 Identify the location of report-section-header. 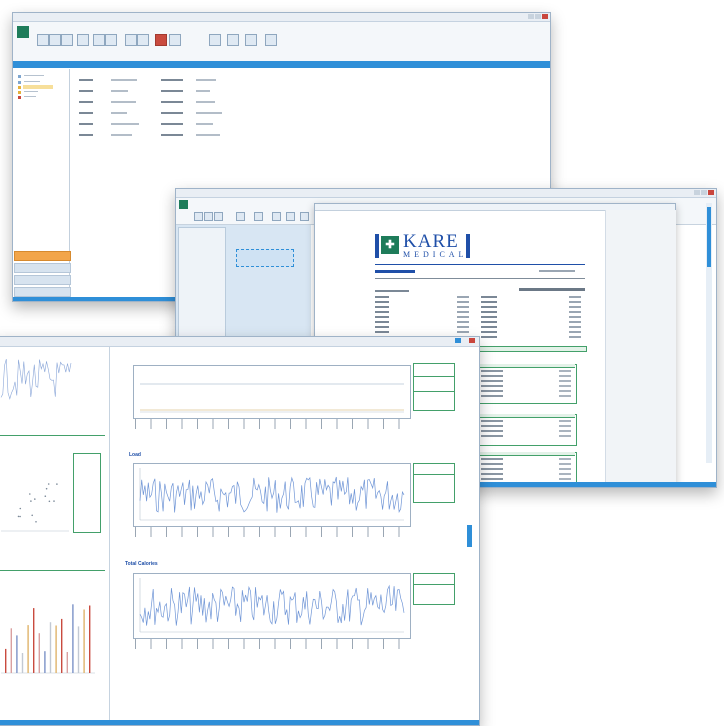
(526, 366).